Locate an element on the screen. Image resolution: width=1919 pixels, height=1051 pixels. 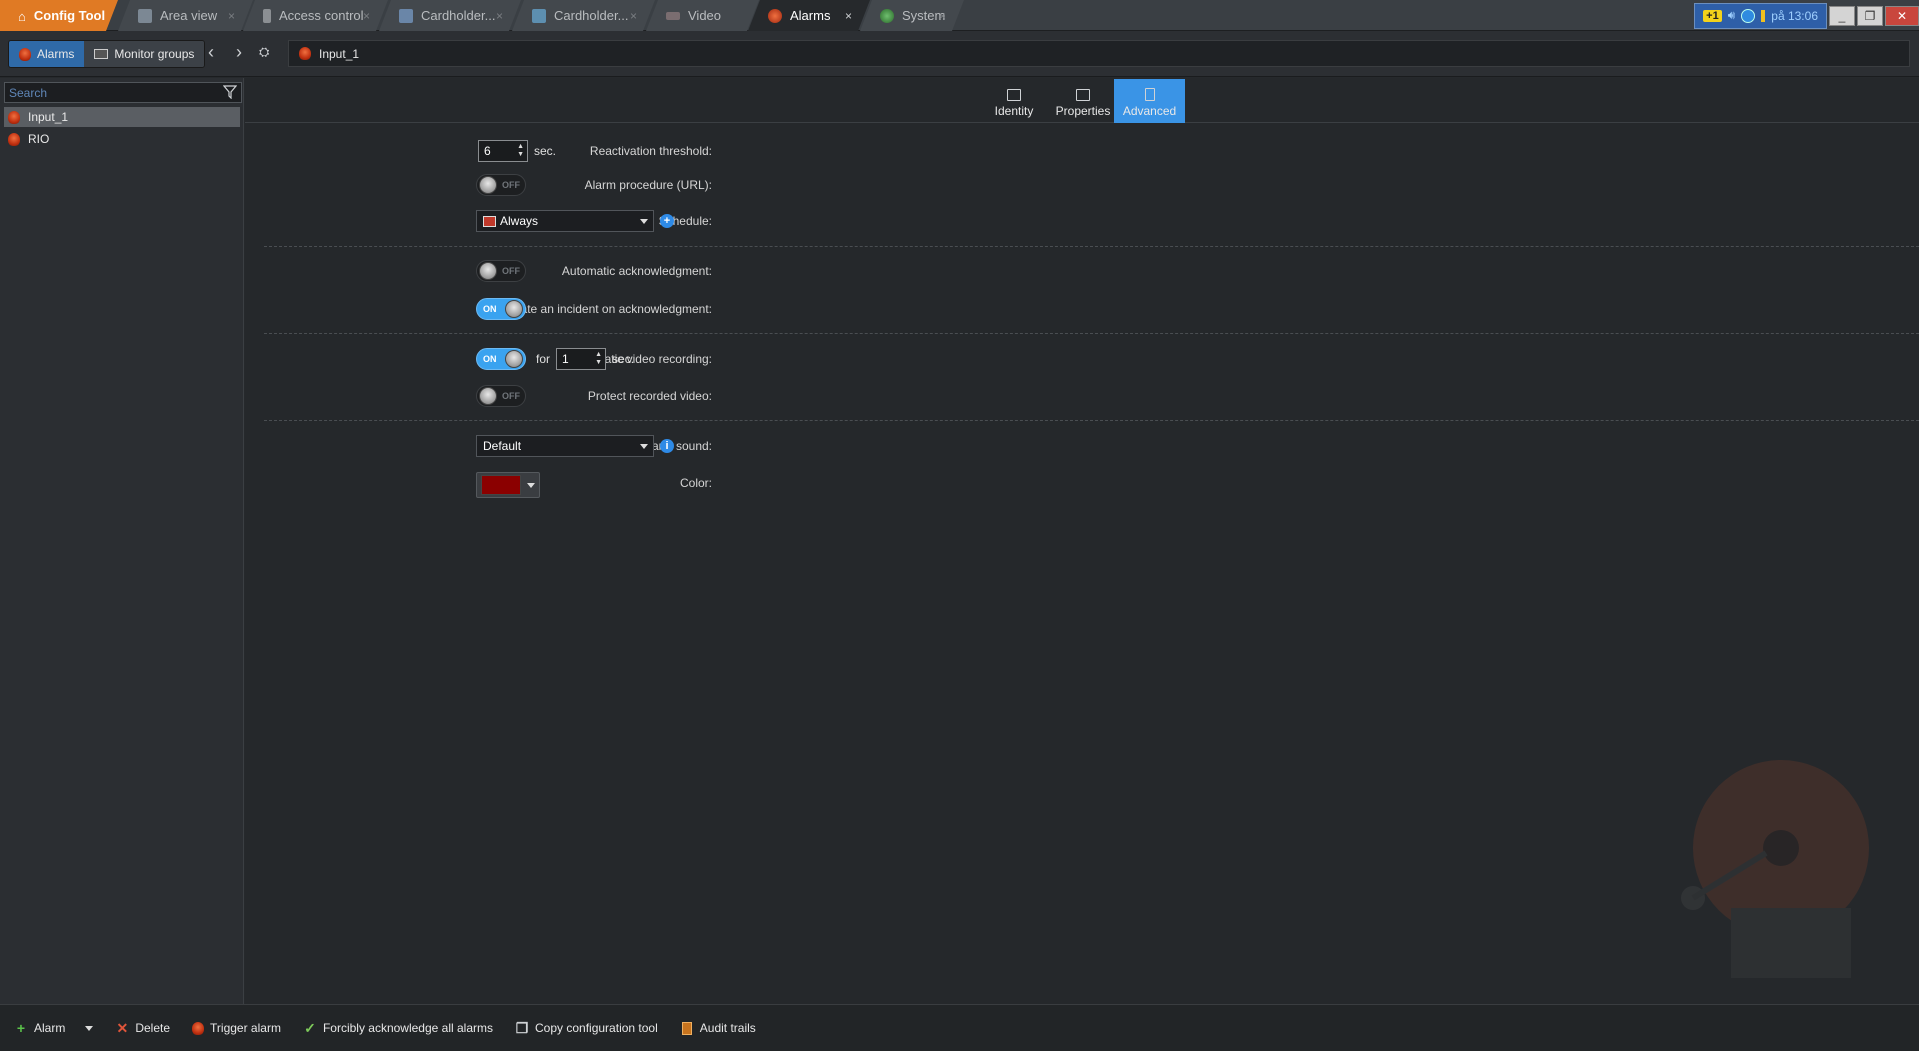
protect-control: OFF is located at coordinates (501, 396).